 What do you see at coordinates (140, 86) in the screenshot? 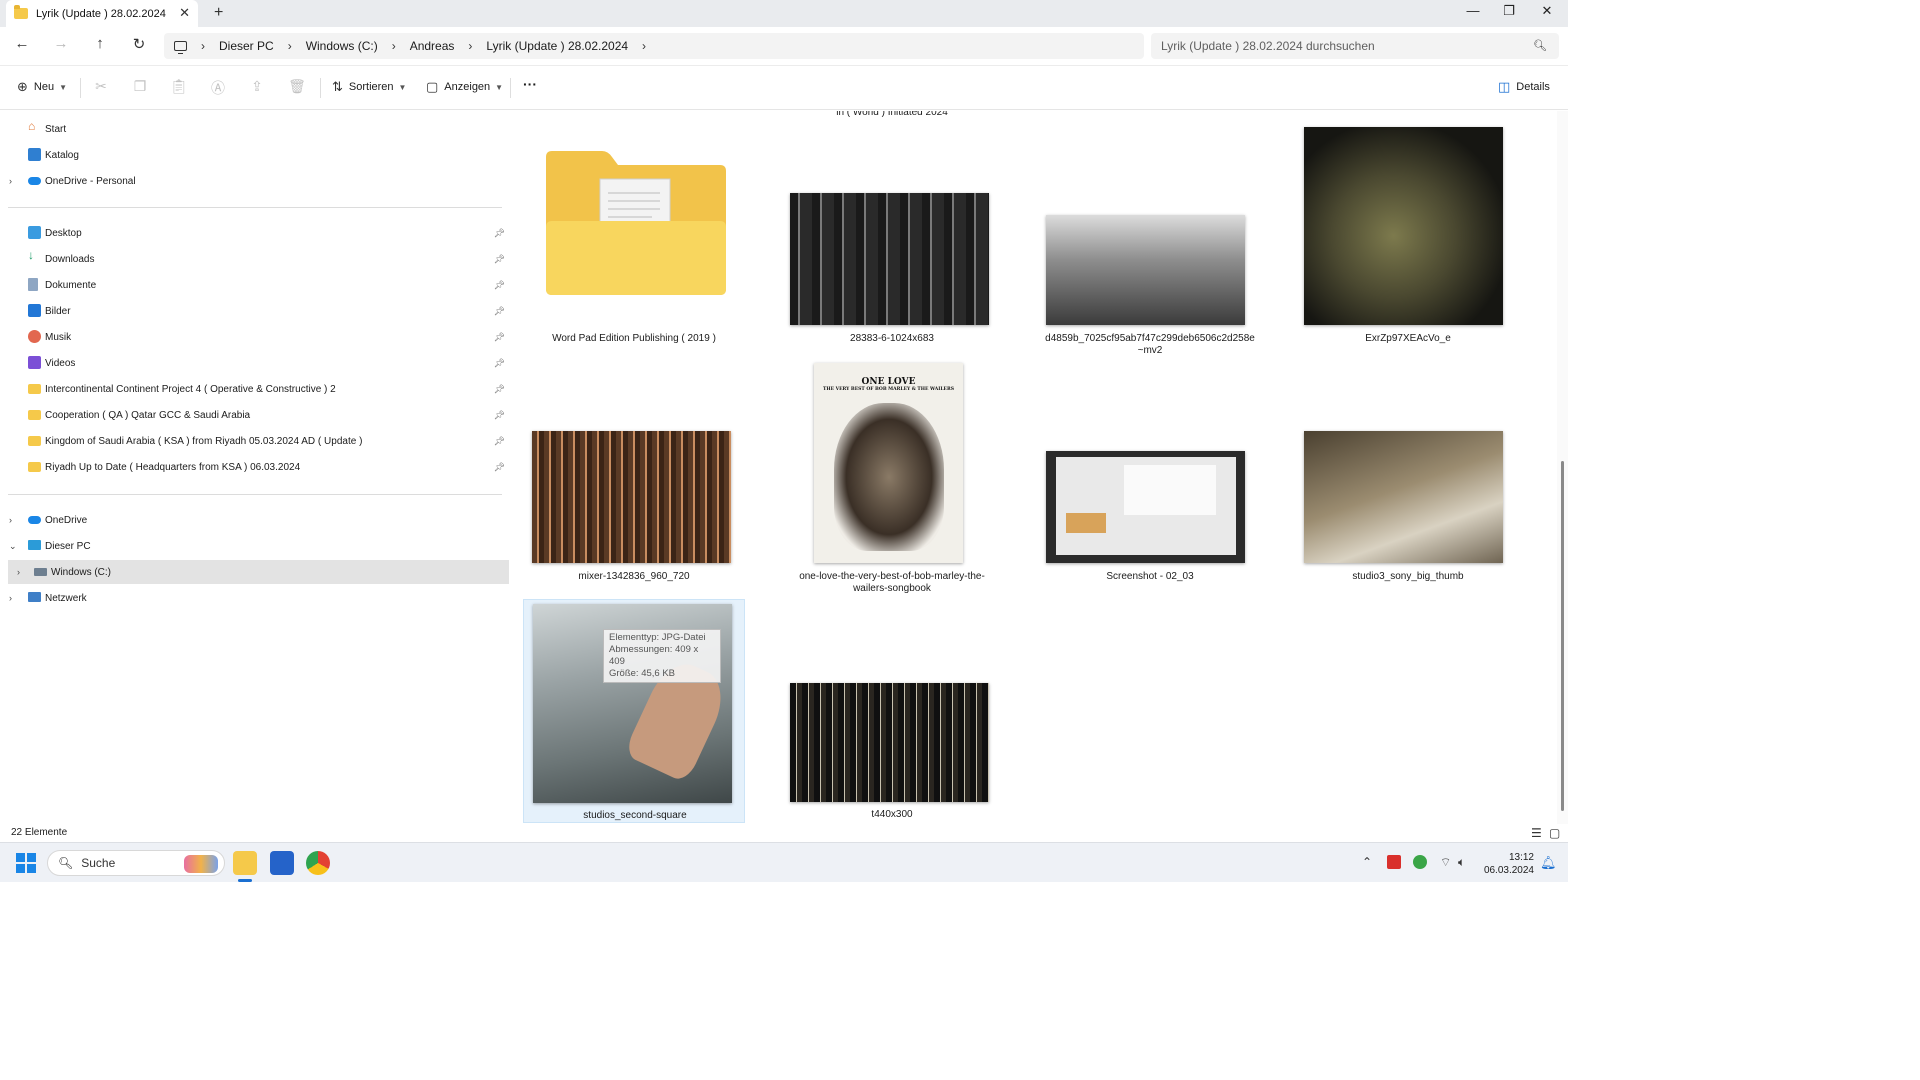
I see `copy-icon: ❐` at bounding box center [140, 86].